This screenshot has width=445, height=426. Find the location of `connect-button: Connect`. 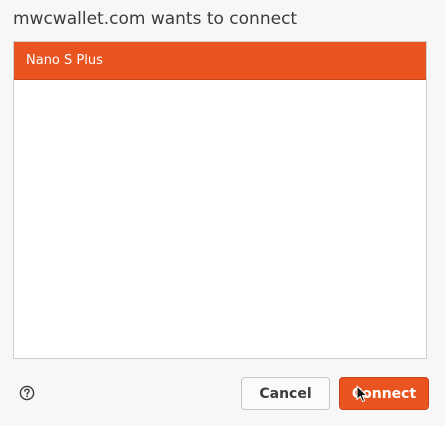

connect-button: Connect is located at coordinates (384, 393).